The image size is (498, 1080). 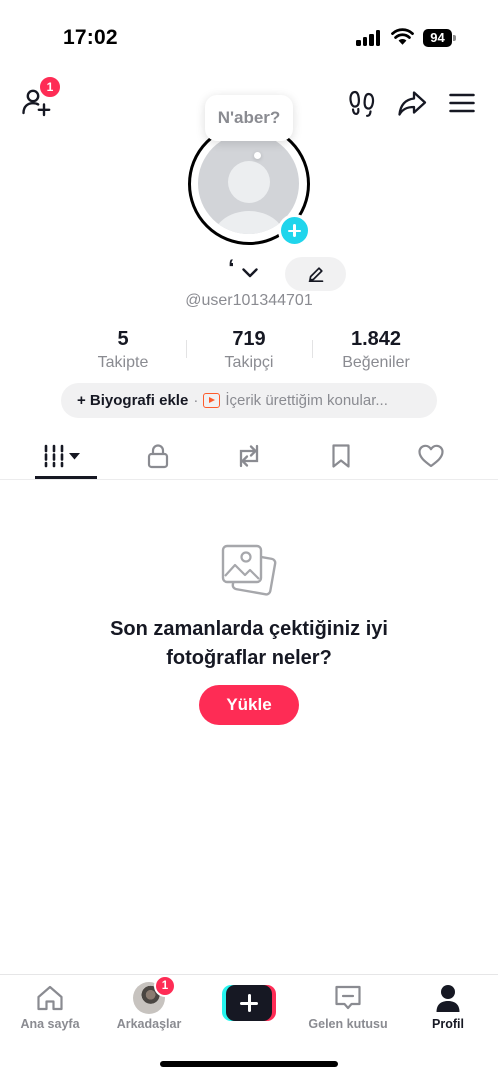 I want to click on nav-profile: Profil, so click(x=448, y=1007).